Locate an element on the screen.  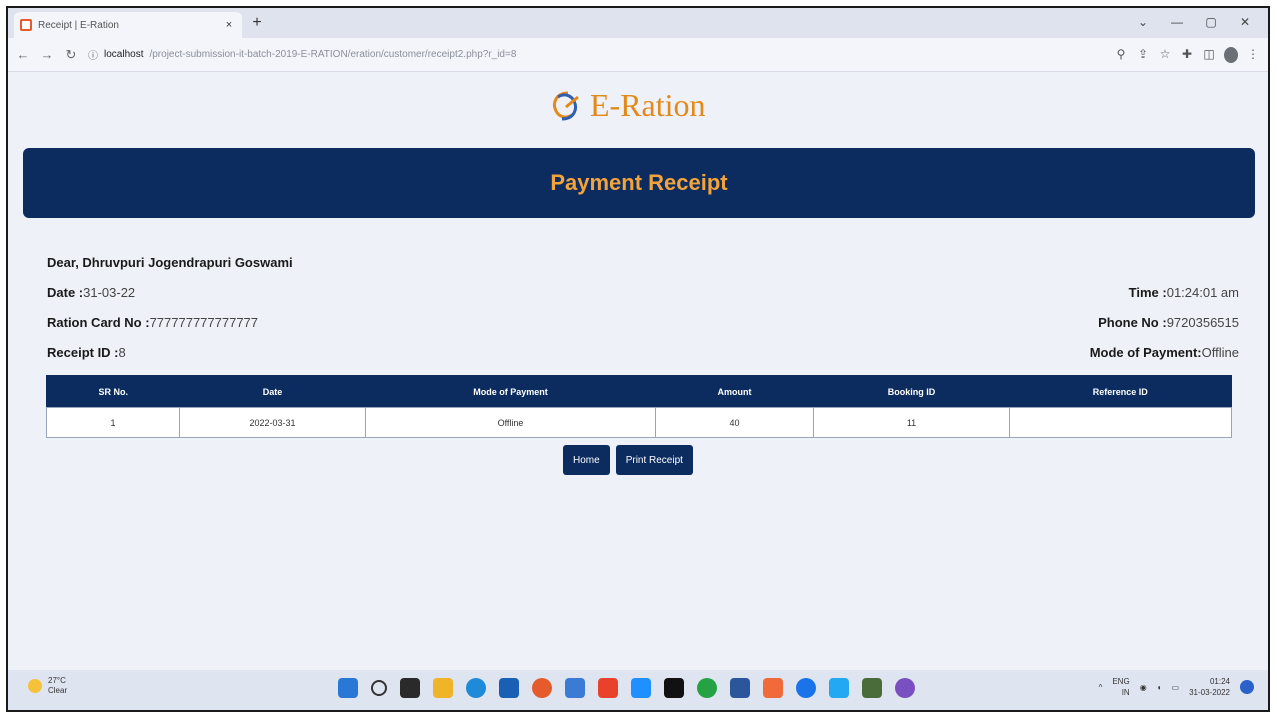
zoom-icon: ⚲ is located at coordinates (1121, 55).